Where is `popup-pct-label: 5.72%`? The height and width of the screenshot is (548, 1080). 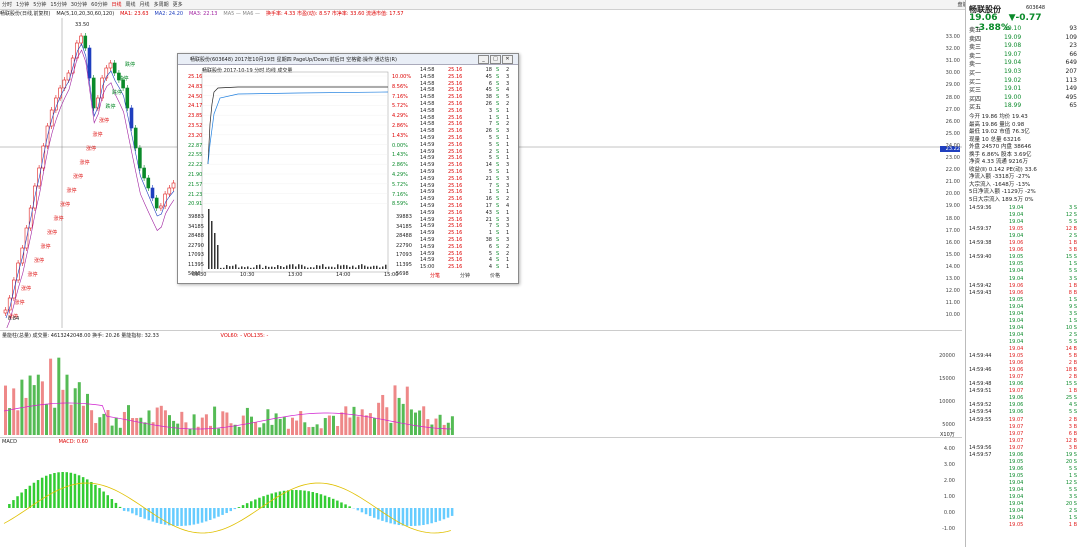
popup-pct-label: 5.72% is located at coordinates (400, 106).